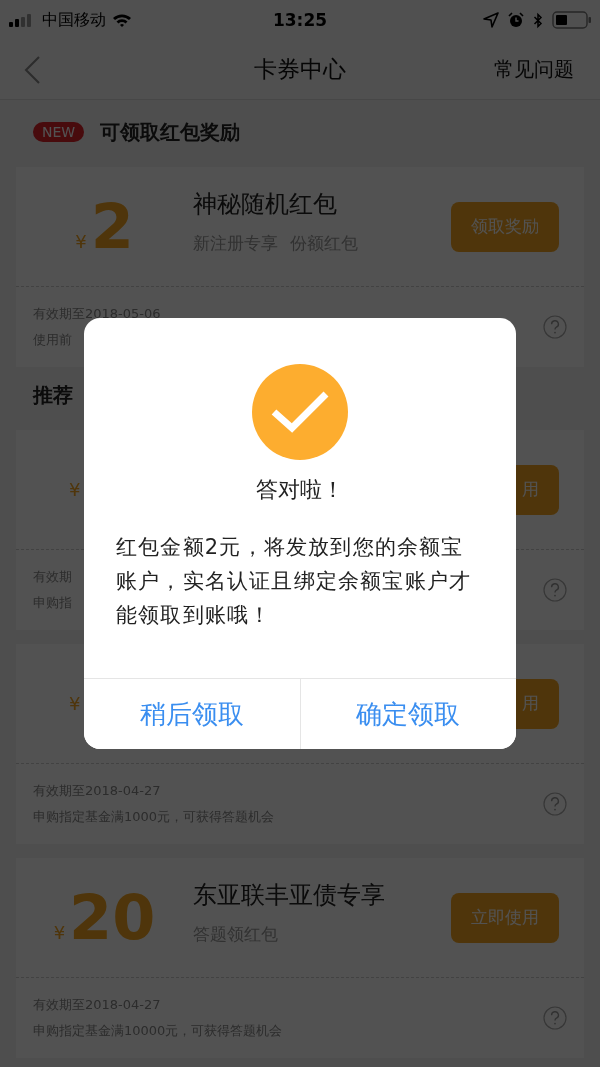 The height and width of the screenshot is (1067, 600). What do you see at coordinates (122, 20) in the screenshot?
I see `wifi-icon` at bounding box center [122, 20].